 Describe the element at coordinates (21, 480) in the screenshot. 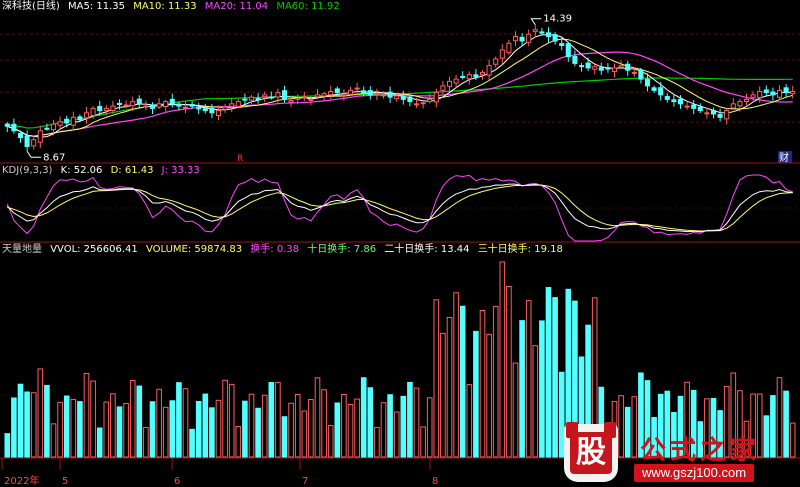

I see `x-tick-label: 2022年` at that location.